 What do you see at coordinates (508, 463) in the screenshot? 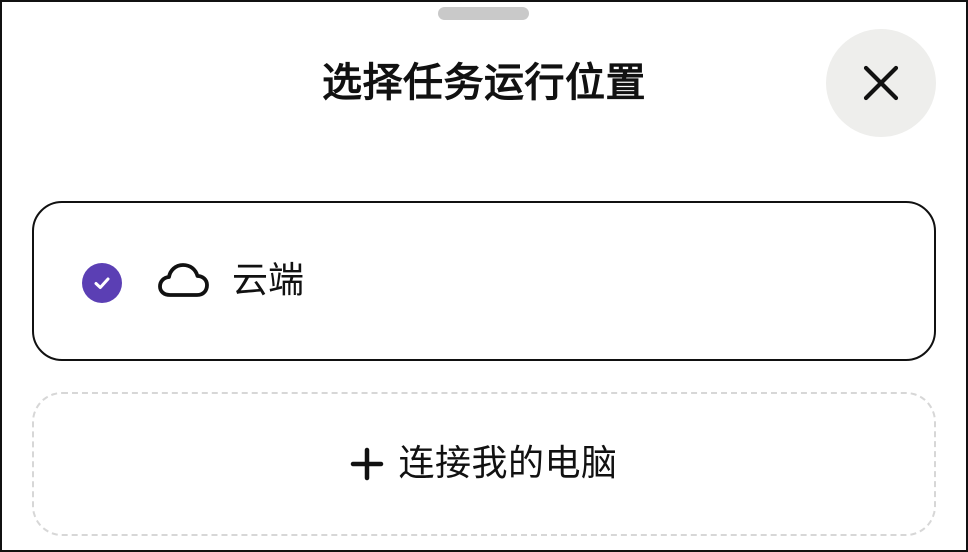
I see `connect-my-computer-label: 连接我的电脑` at bounding box center [508, 463].